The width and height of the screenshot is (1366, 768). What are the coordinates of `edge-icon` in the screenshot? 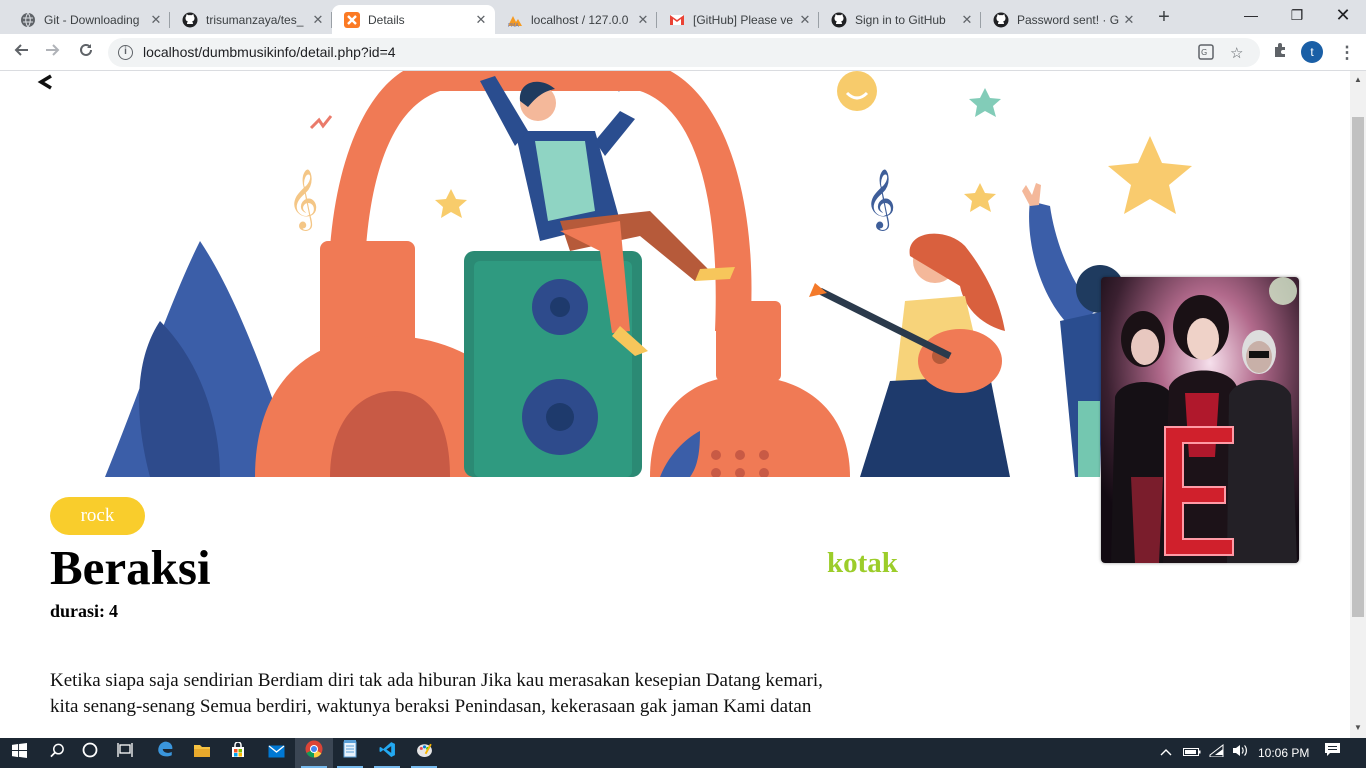 It's located at (165, 753).